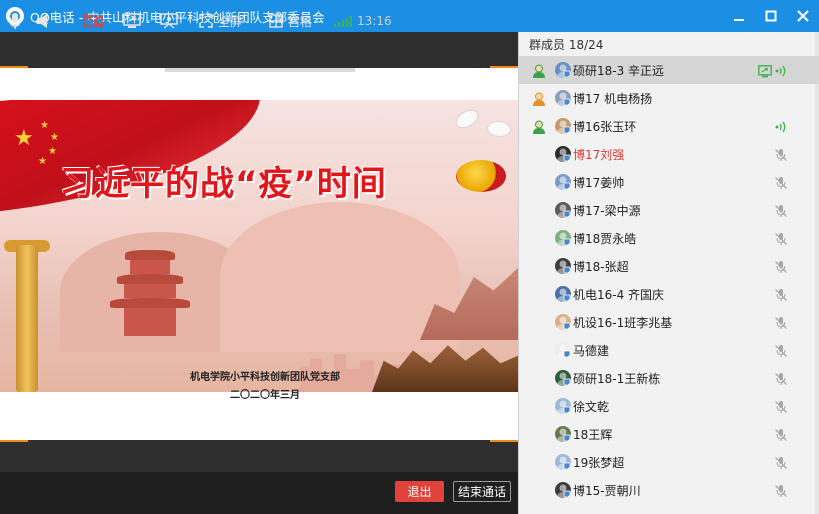 The height and width of the screenshot is (514, 819). What do you see at coordinates (669, 434) in the screenshot?
I see `member-row: 18王辉` at bounding box center [669, 434].